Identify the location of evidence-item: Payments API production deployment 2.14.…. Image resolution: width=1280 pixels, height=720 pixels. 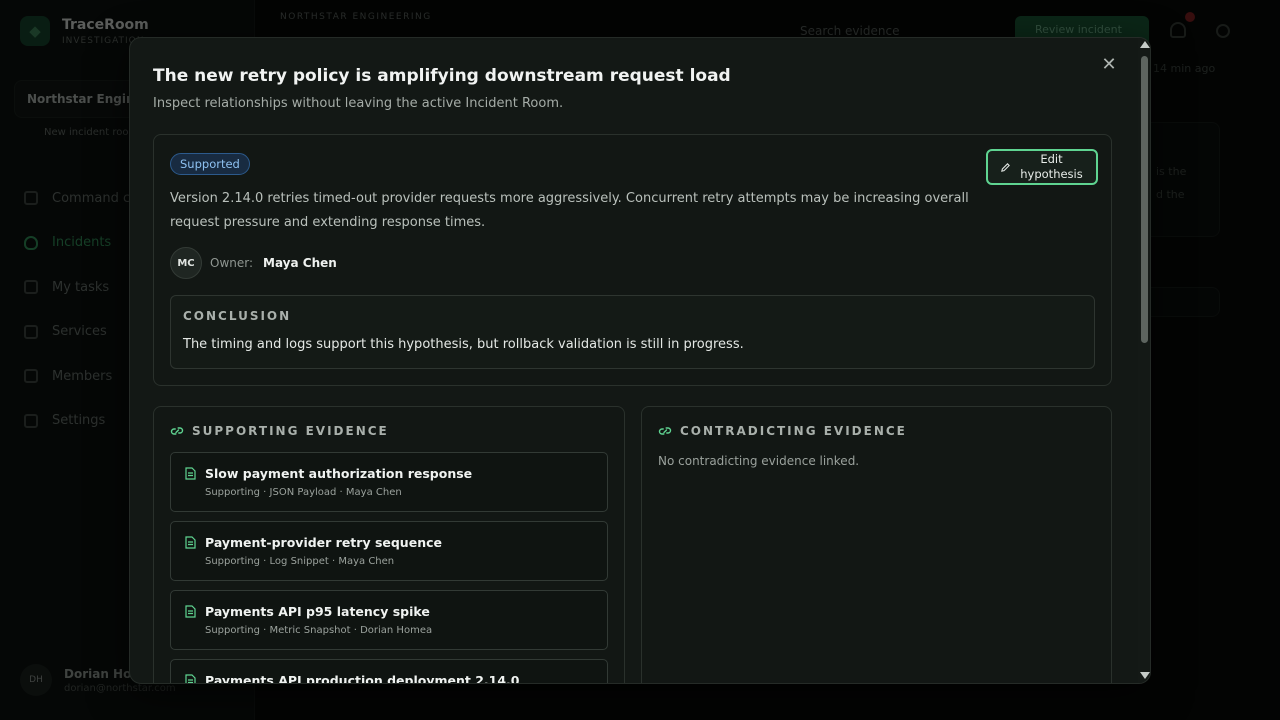
(389, 671).